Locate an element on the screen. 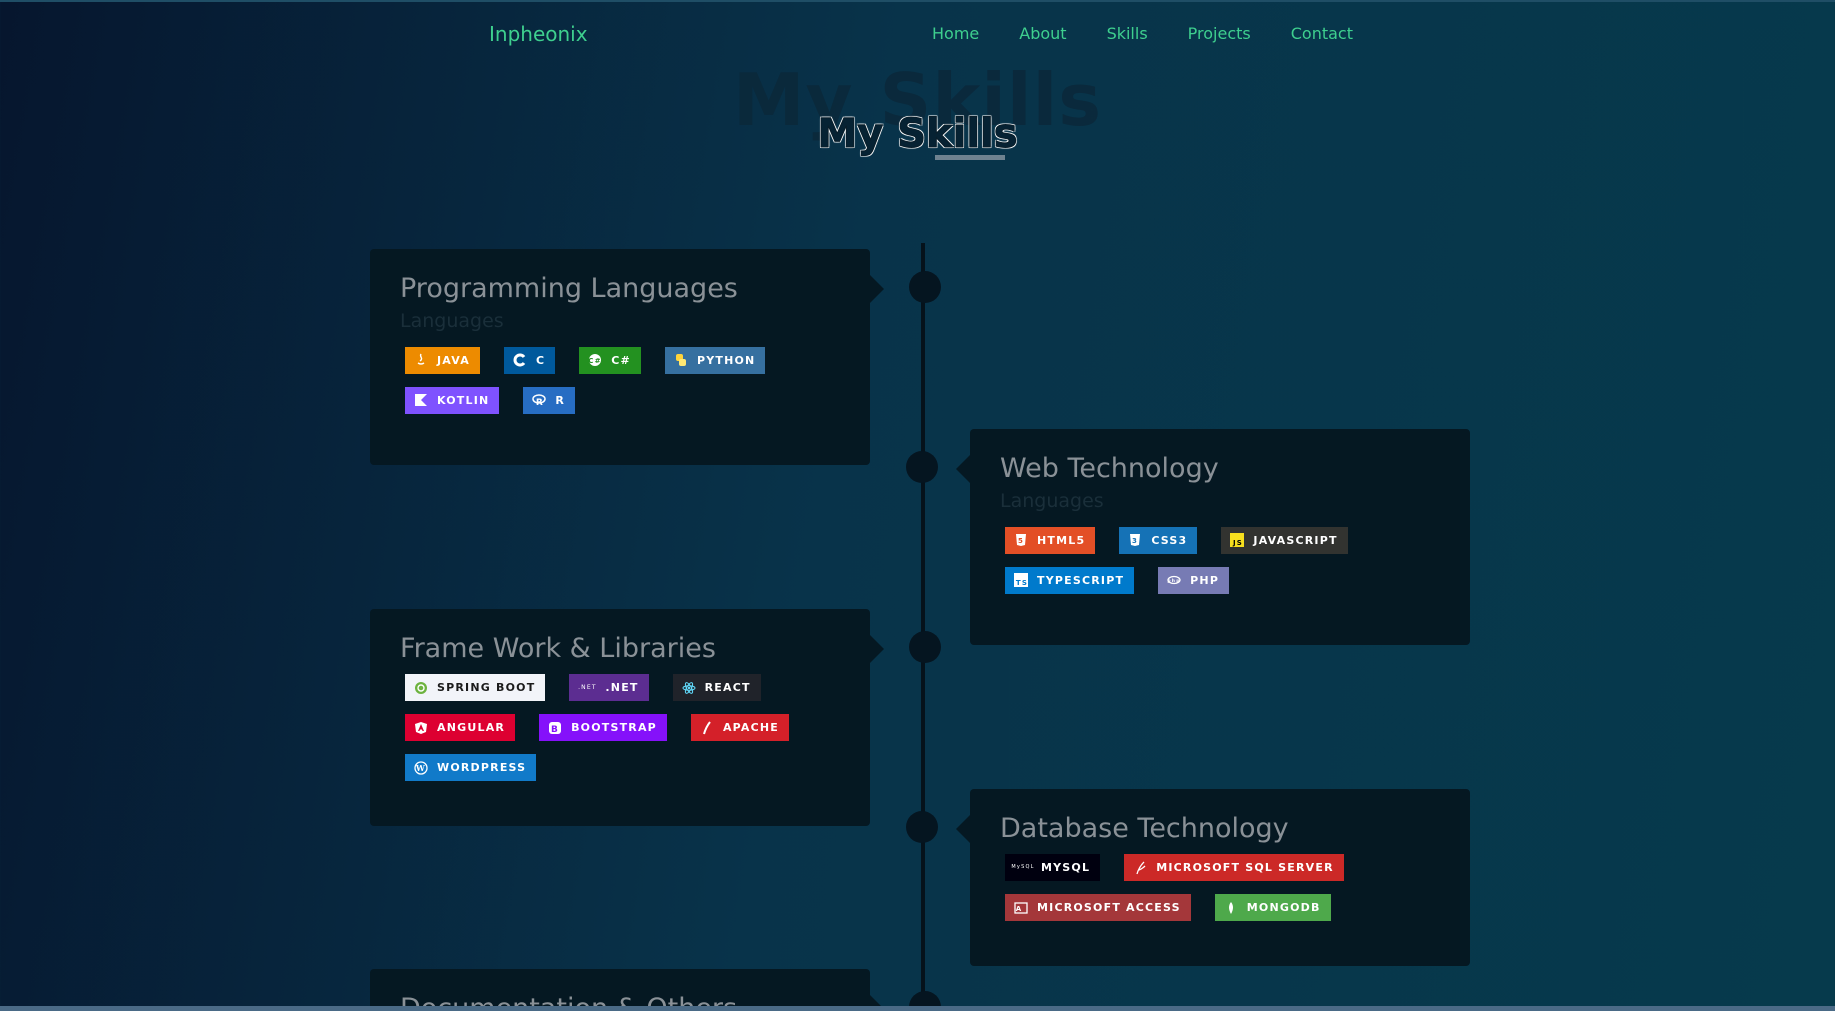 The image size is (1835, 1011). brand-logo: Inpheonix is located at coordinates (538, 34).